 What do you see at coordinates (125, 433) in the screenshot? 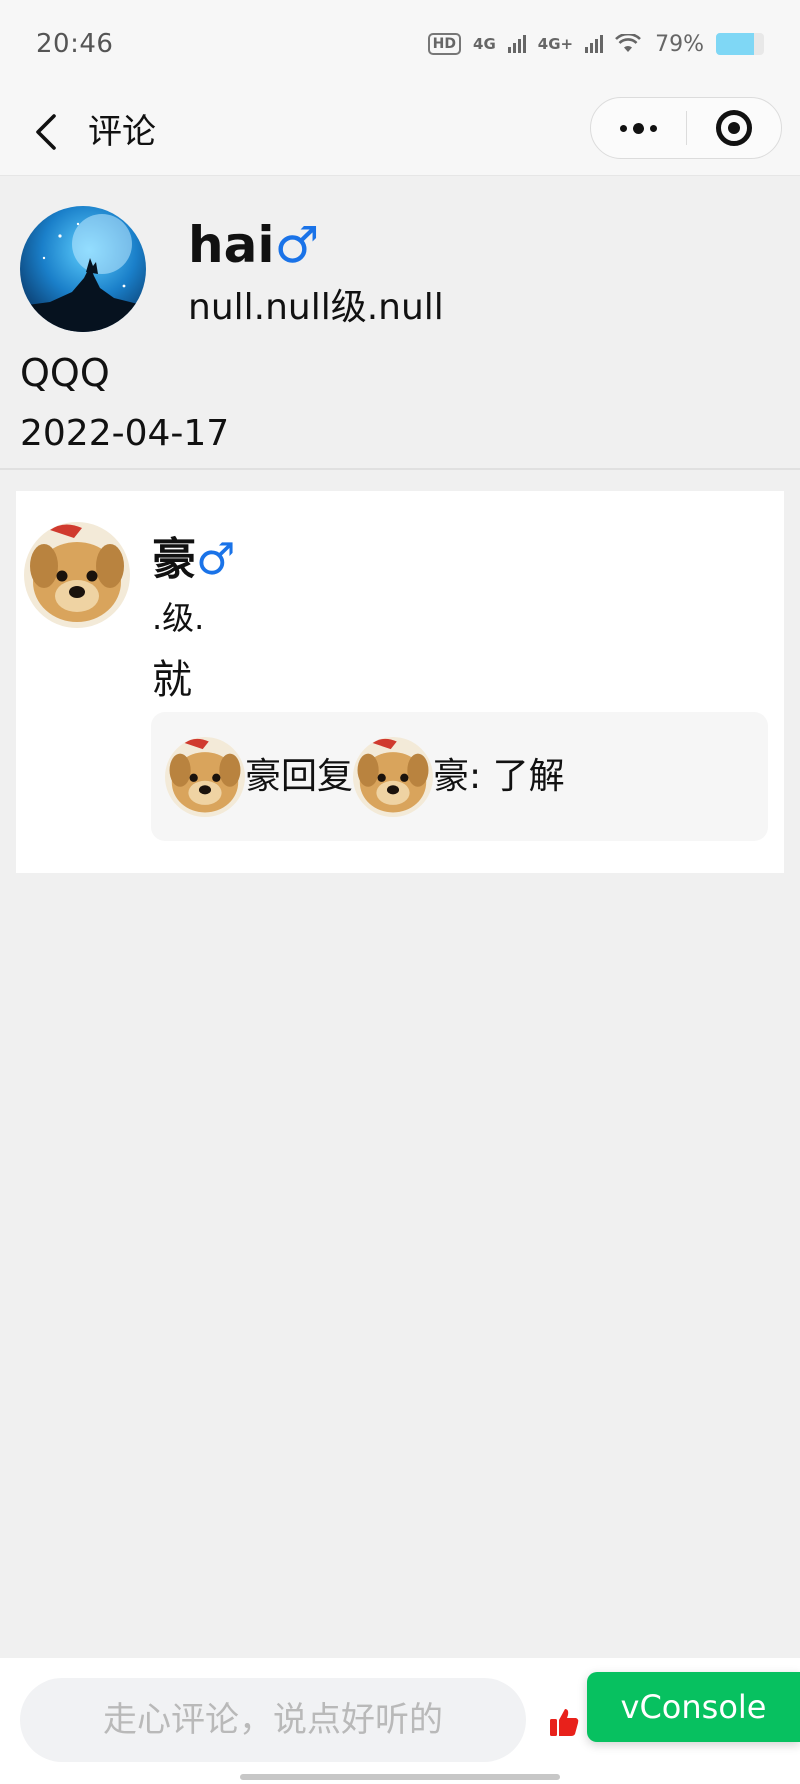
I see `post-date: 2022-04-17` at bounding box center [125, 433].